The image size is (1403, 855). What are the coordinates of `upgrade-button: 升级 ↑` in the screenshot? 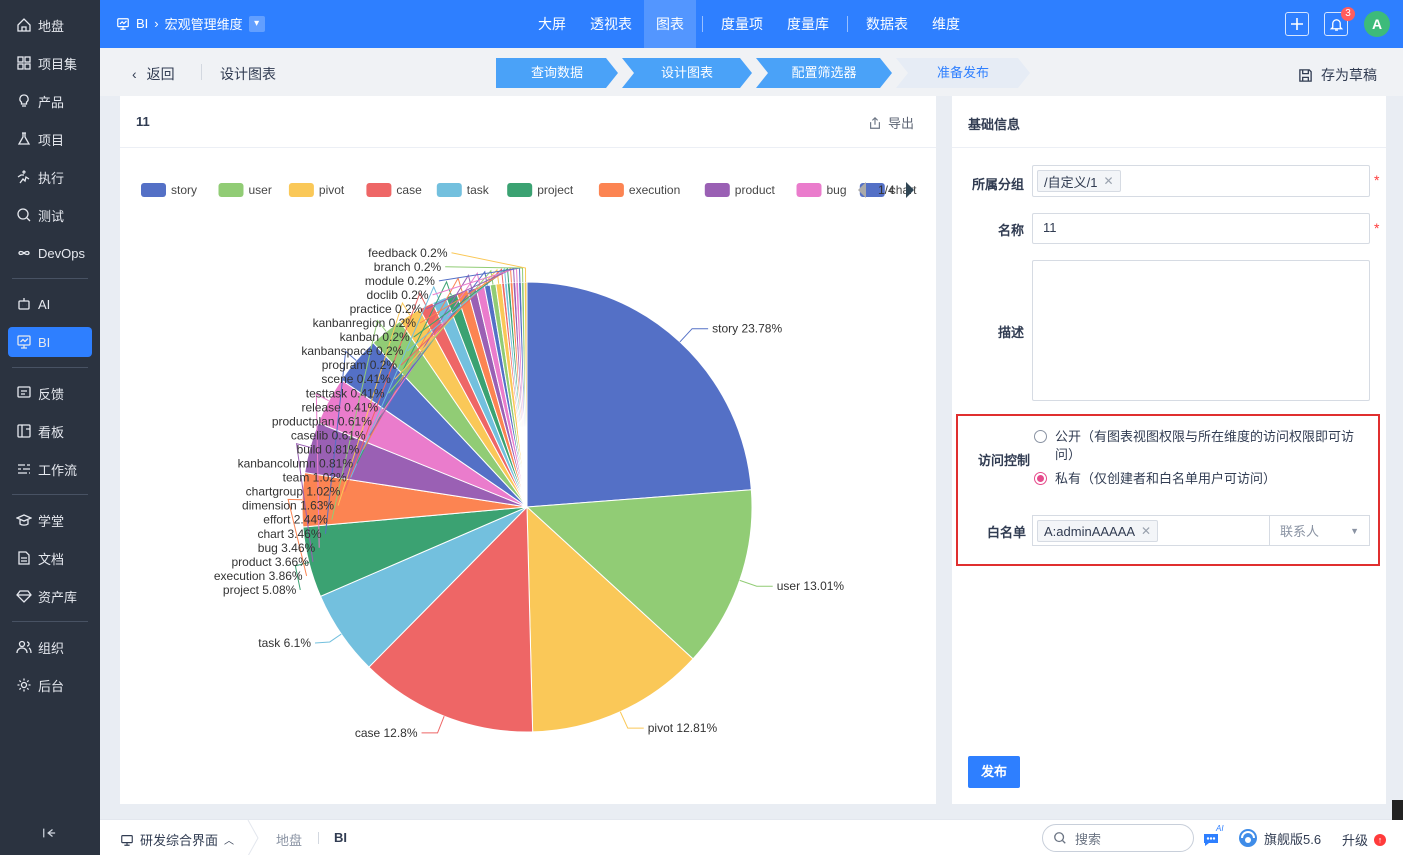 It's located at (1364, 839).